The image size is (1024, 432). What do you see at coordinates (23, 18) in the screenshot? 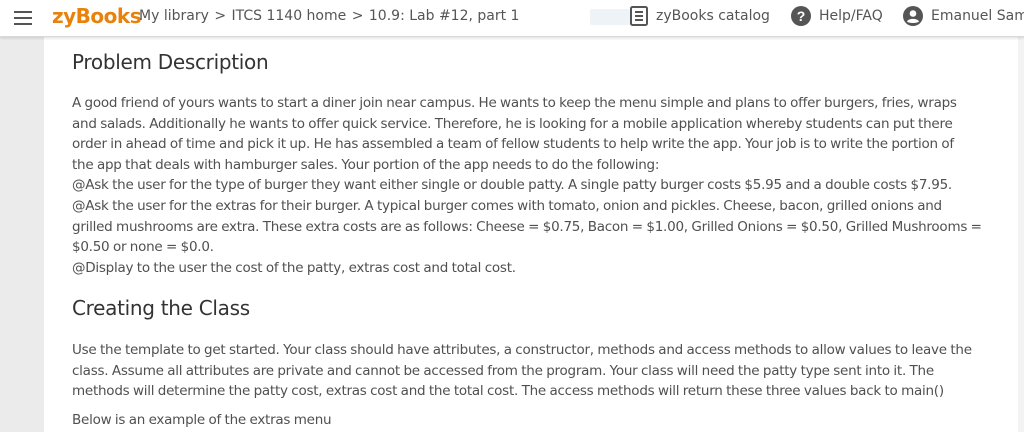
I see `menu-icon` at bounding box center [23, 18].